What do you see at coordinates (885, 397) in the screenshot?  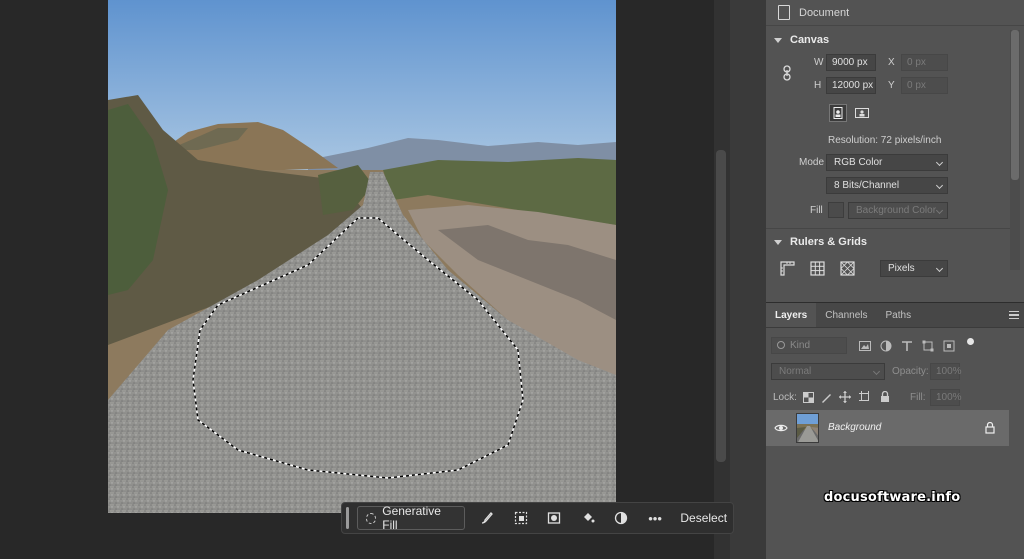 I see `lock-all-icon` at bounding box center [885, 397].